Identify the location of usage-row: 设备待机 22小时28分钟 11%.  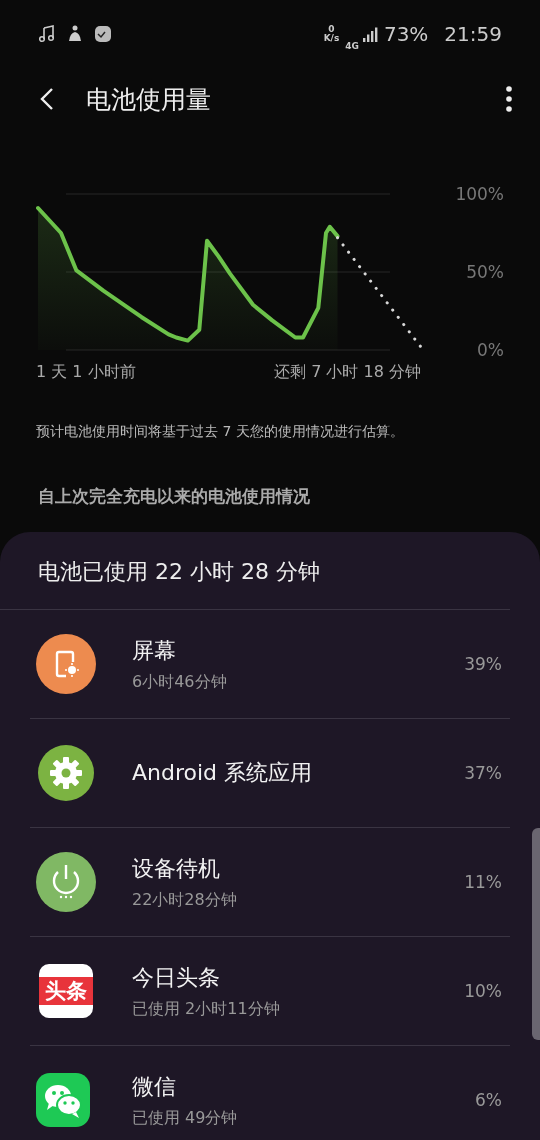
(270, 882).